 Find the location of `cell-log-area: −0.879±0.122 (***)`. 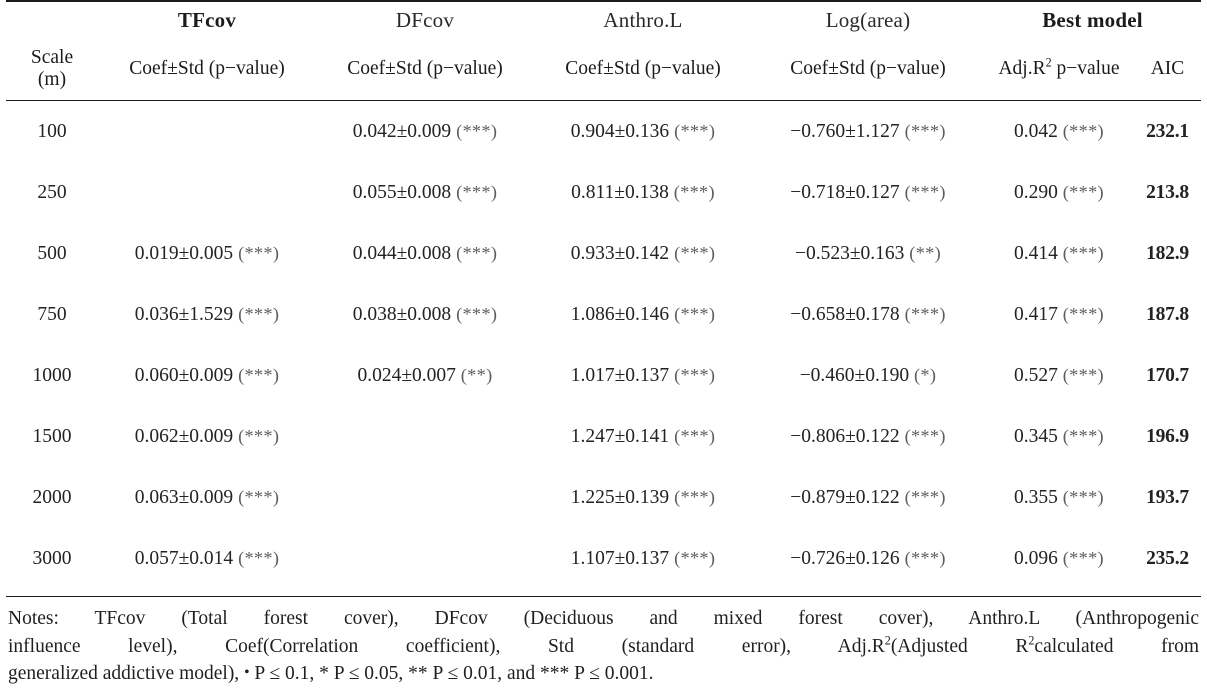

cell-log-area: −0.879±0.122 (***) is located at coordinates (868, 497).